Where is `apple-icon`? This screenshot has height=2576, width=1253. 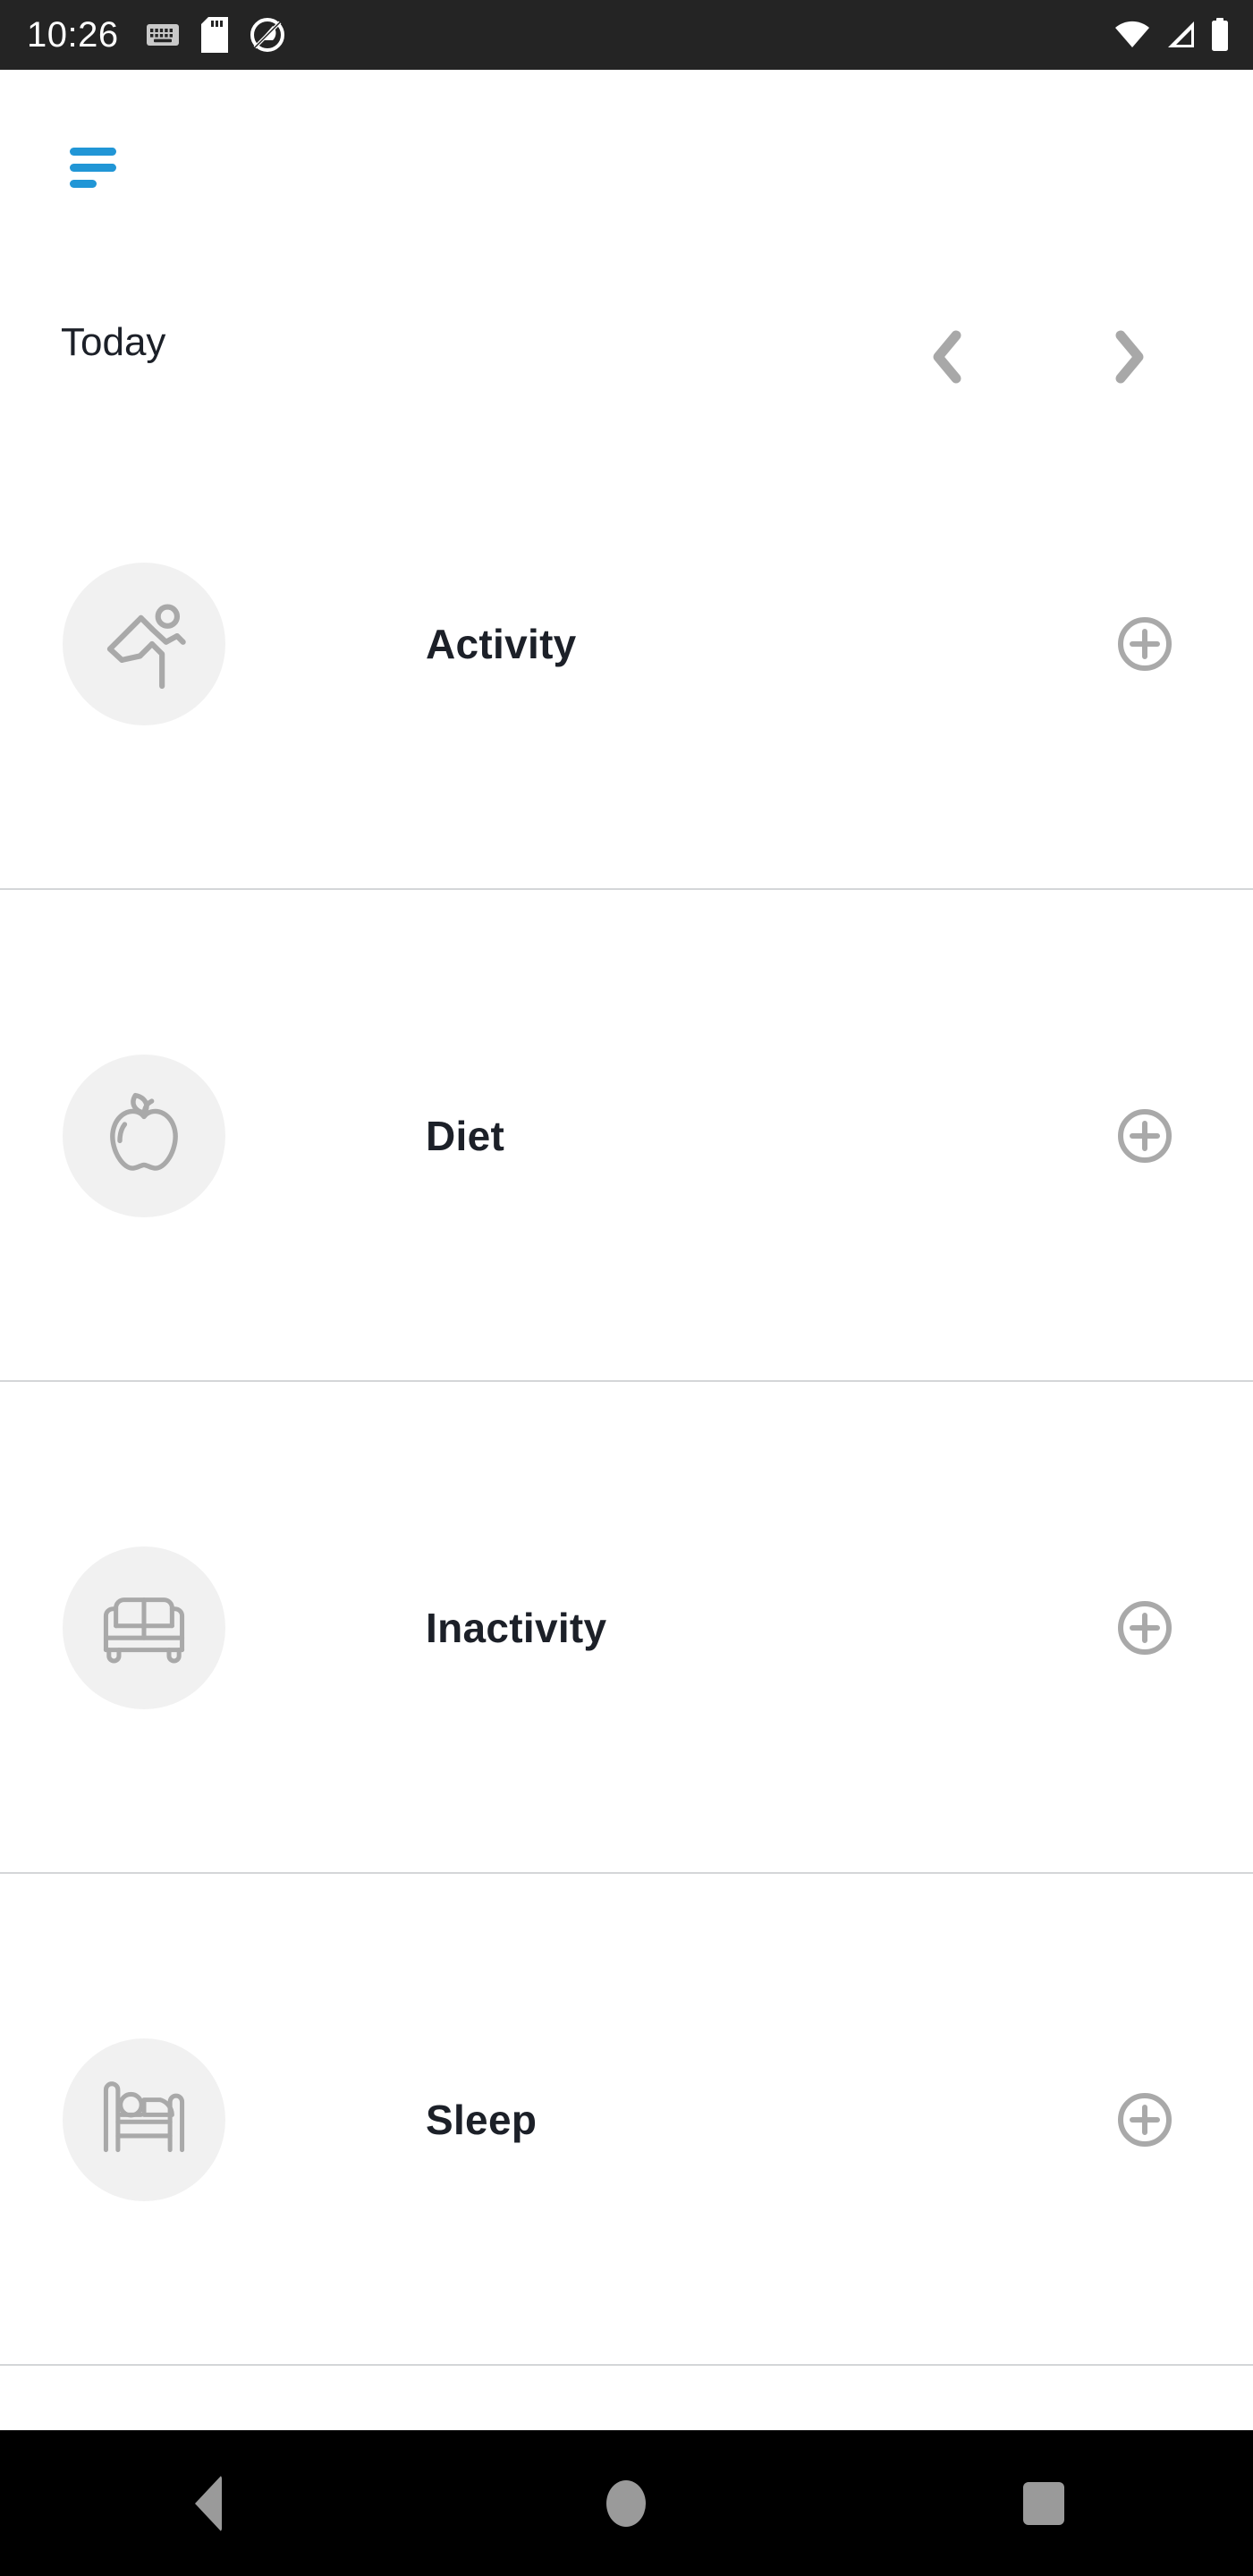
apple-icon is located at coordinates (144, 1131).